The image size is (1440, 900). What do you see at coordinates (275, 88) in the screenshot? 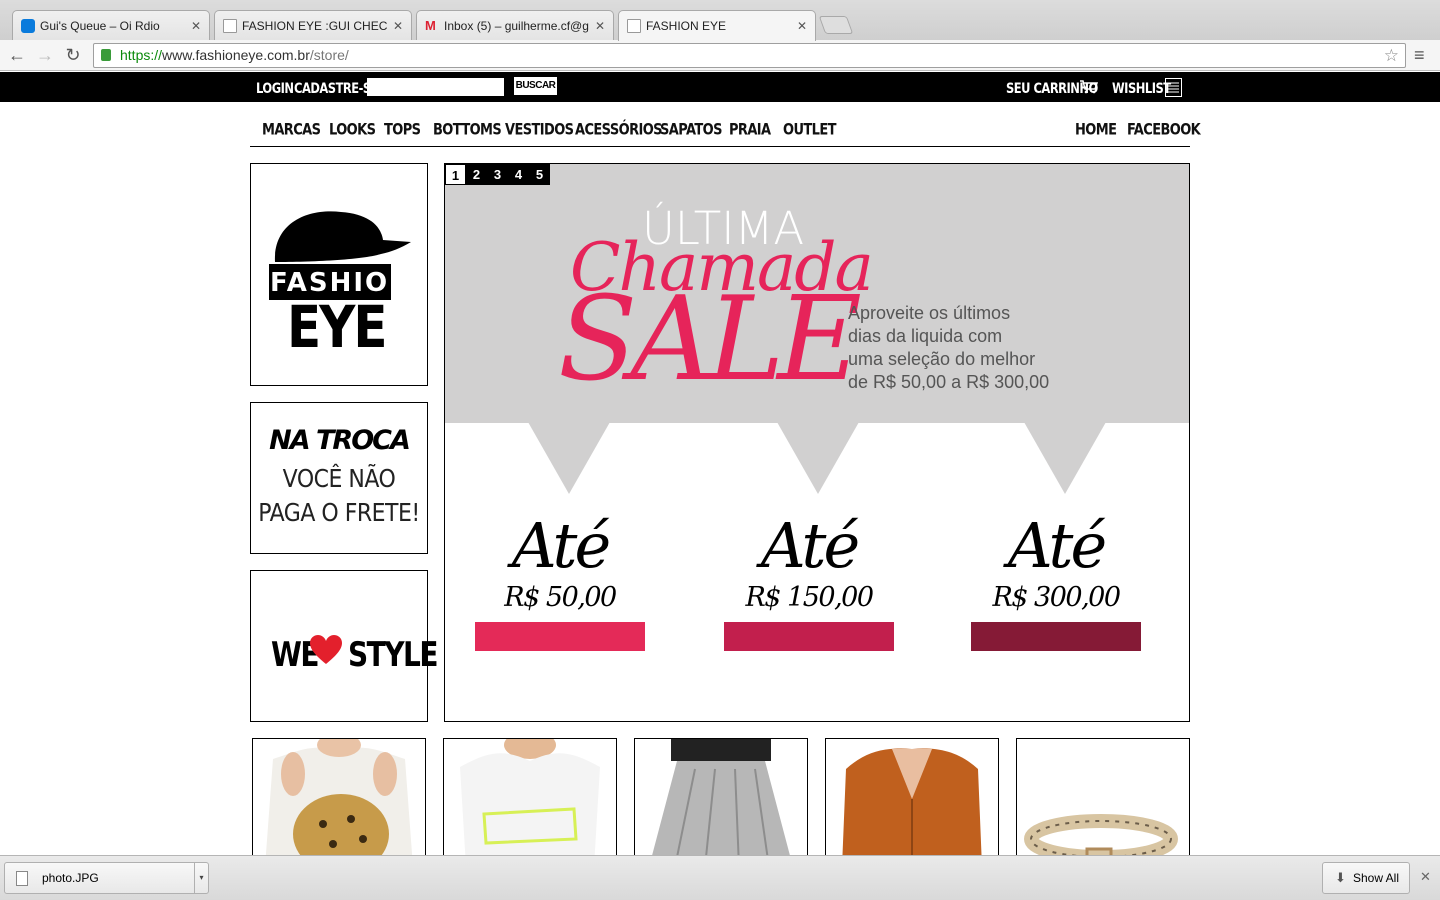
I see `login-link: LOGIN` at bounding box center [275, 88].